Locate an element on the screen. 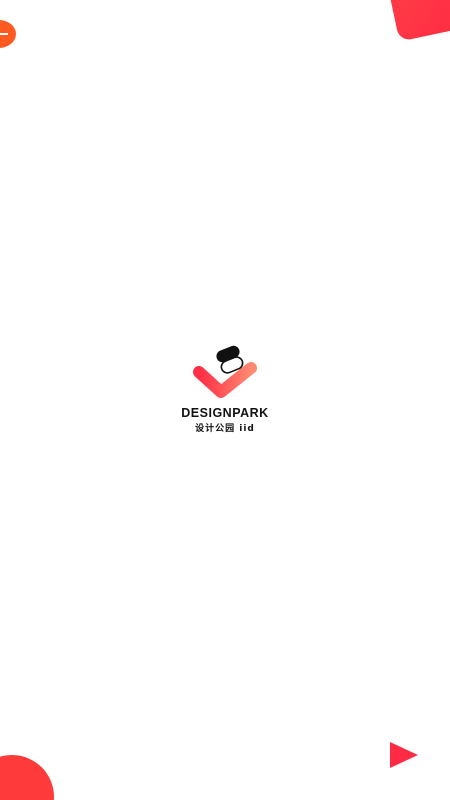 The width and height of the screenshot is (450, 800). splash-logo: DESIGNPARK 设计公园 iid is located at coordinates (225, 389).